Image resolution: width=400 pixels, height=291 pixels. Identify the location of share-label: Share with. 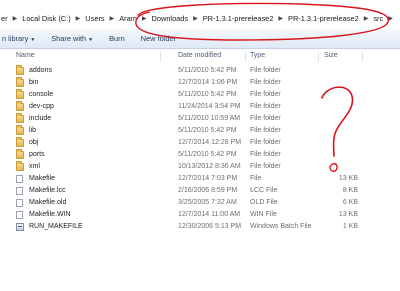
(69, 38).